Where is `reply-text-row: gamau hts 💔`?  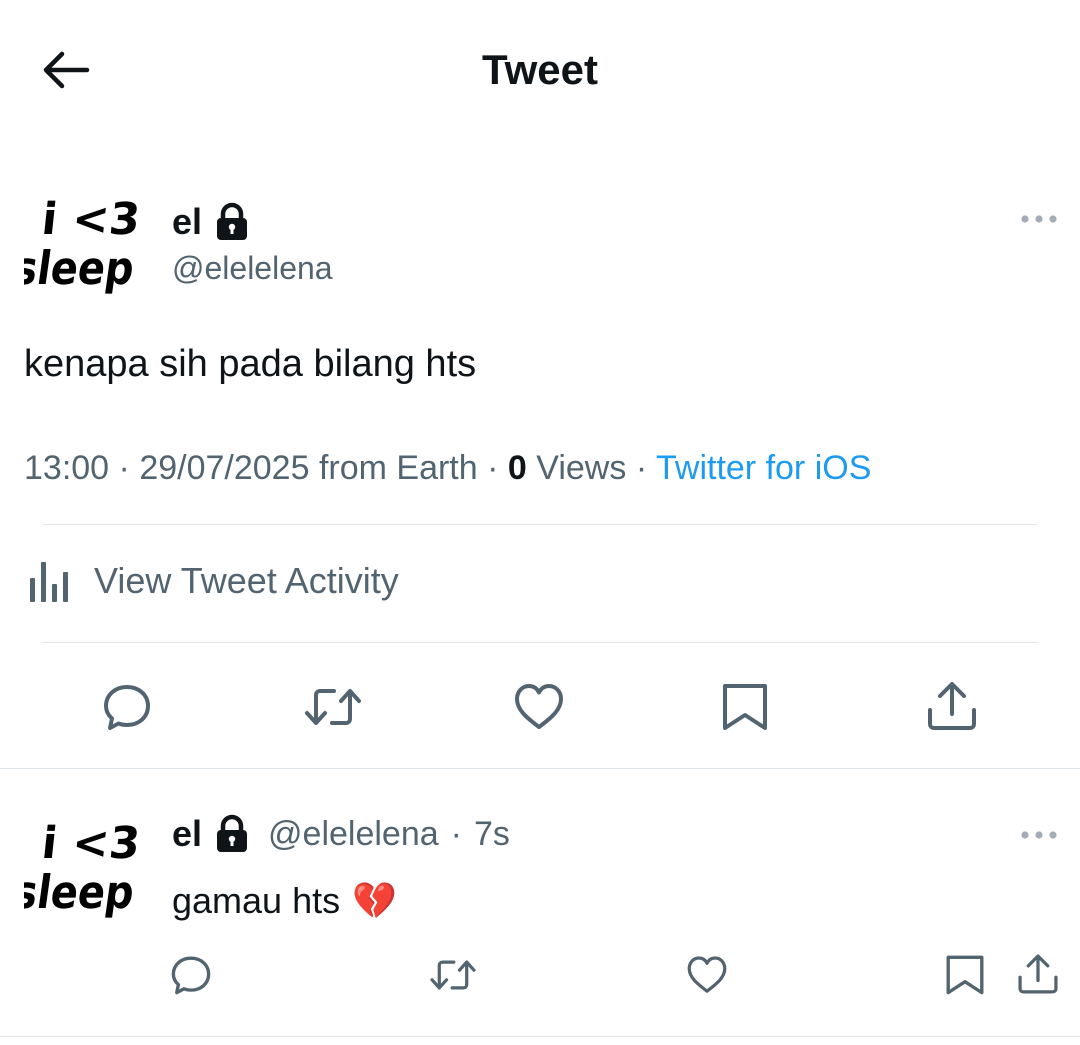 reply-text-row: gamau hts 💔 is located at coordinates (284, 901).